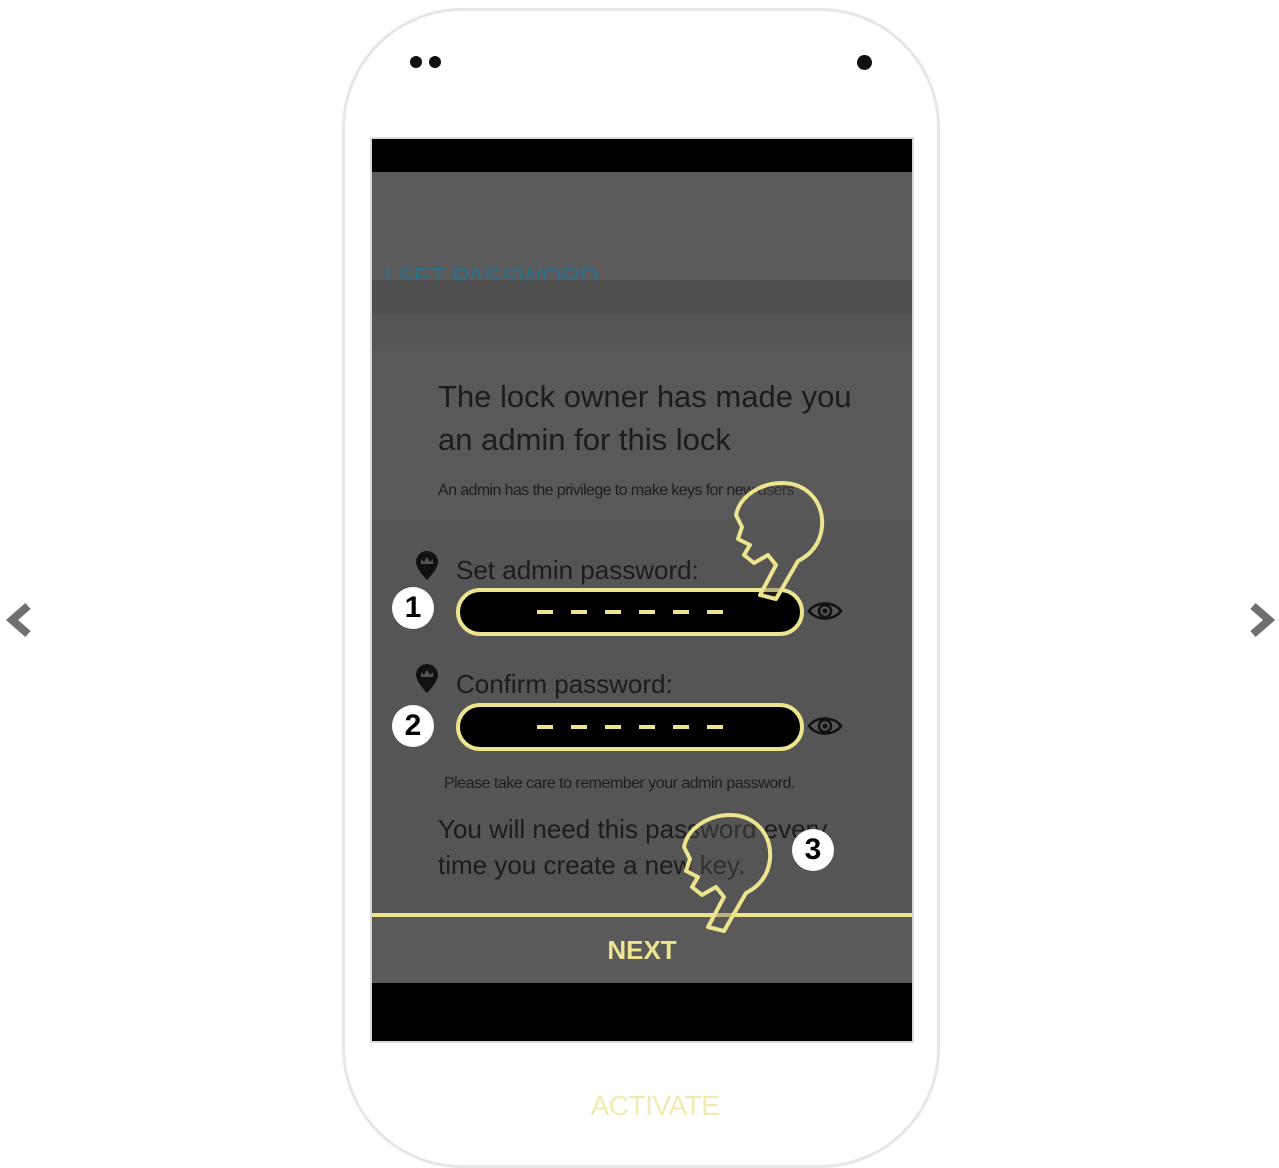  I want to click on divider-band, so click(642, 332).